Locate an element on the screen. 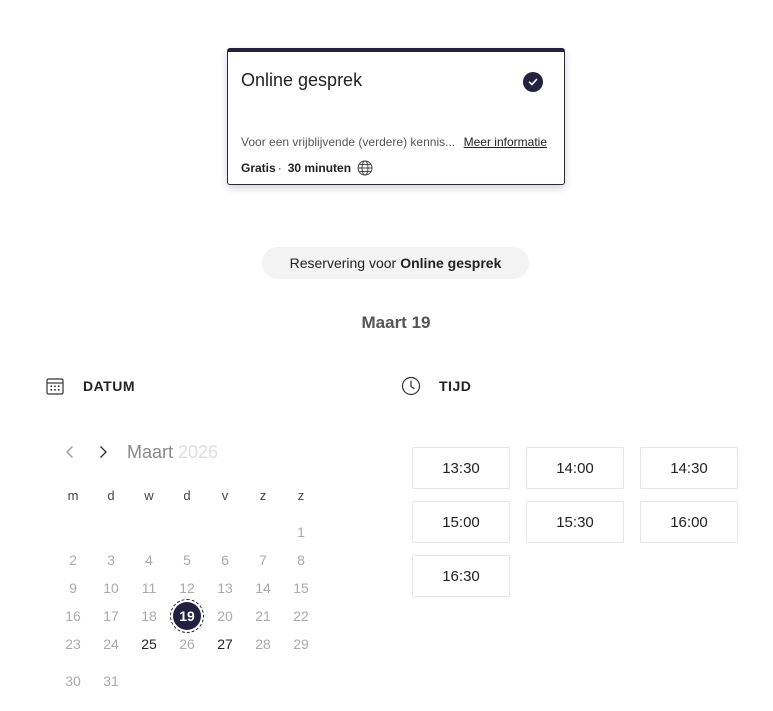 The width and height of the screenshot is (773, 711). calendar-day: 26 is located at coordinates (187, 644).